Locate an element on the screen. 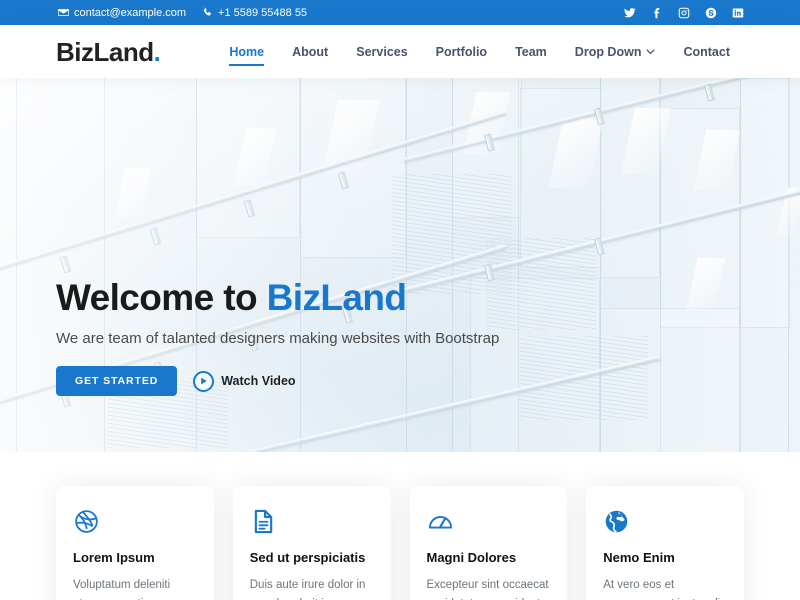  instagram-icon is located at coordinates (683, 12).